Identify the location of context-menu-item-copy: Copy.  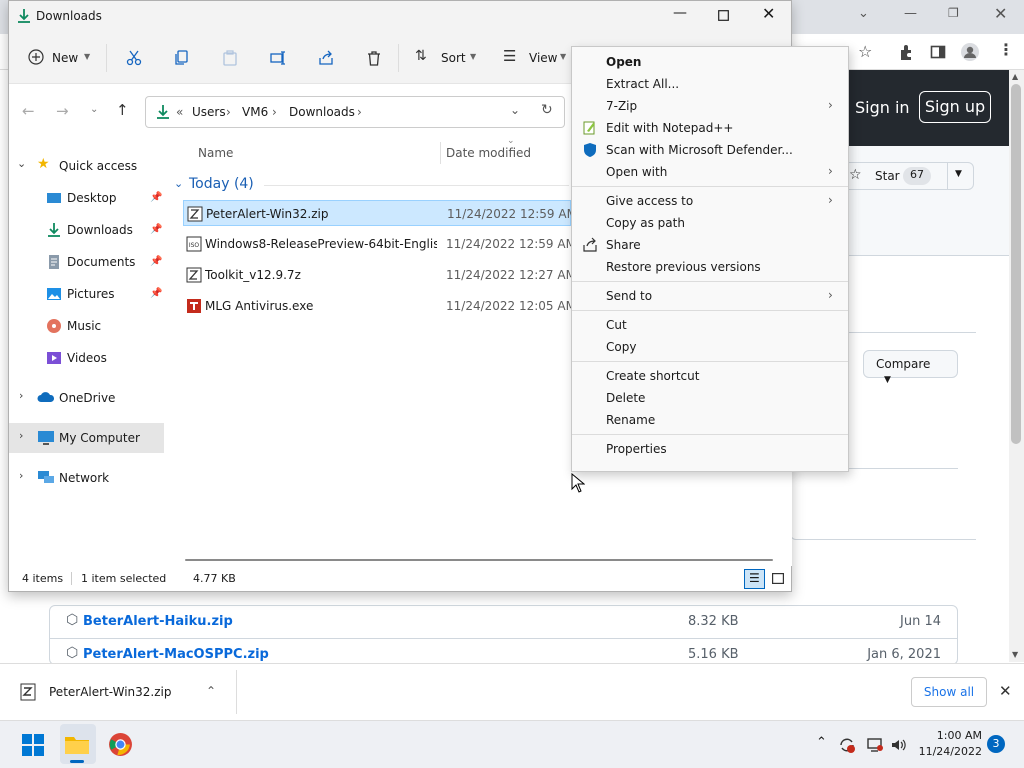
(710, 347).